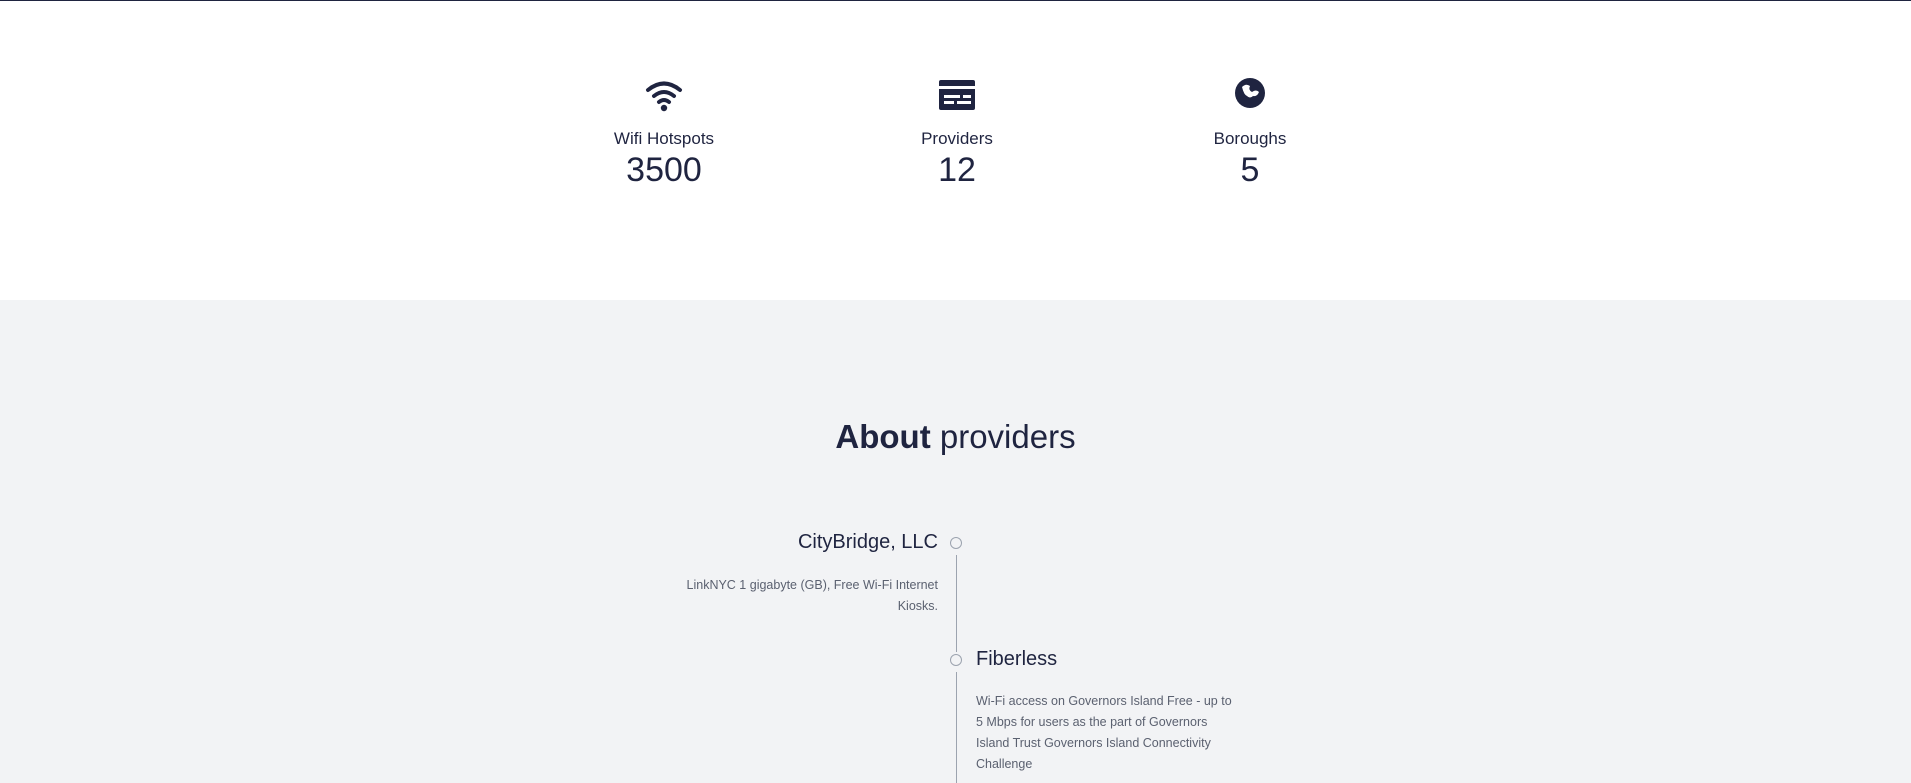 The image size is (1911, 783). What do you see at coordinates (664, 138) in the screenshot?
I see `stat-label: Wifi Hotspots` at bounding box center [664, 138].